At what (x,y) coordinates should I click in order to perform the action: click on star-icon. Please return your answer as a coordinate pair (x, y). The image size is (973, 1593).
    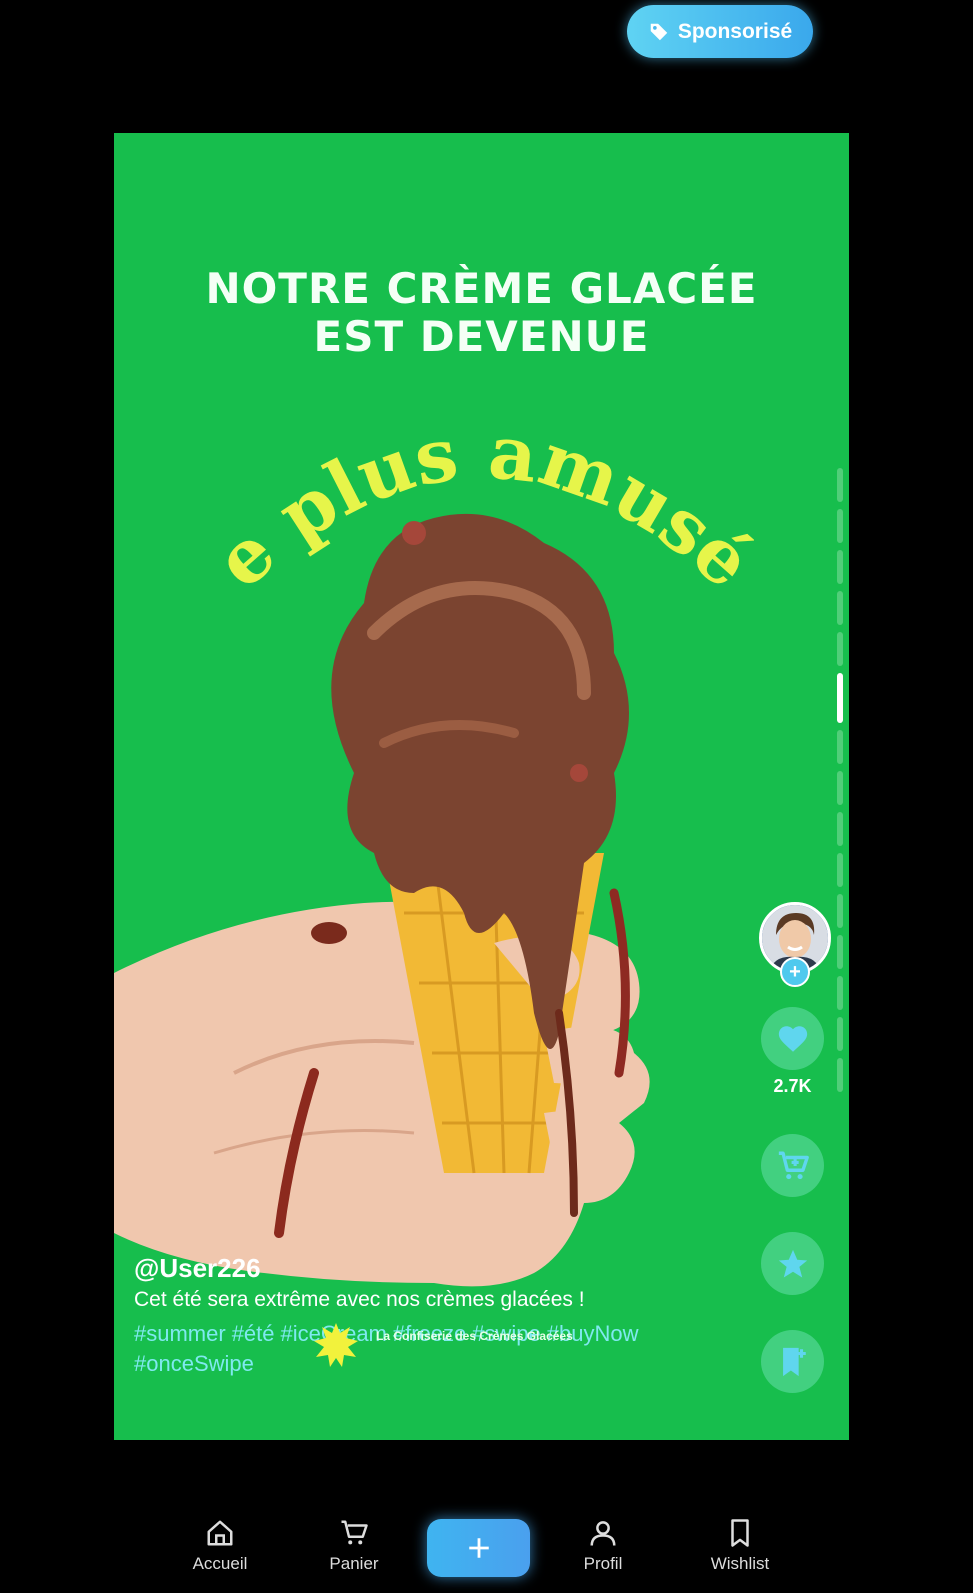
    Looking at the image, I should click on (792, 1263).